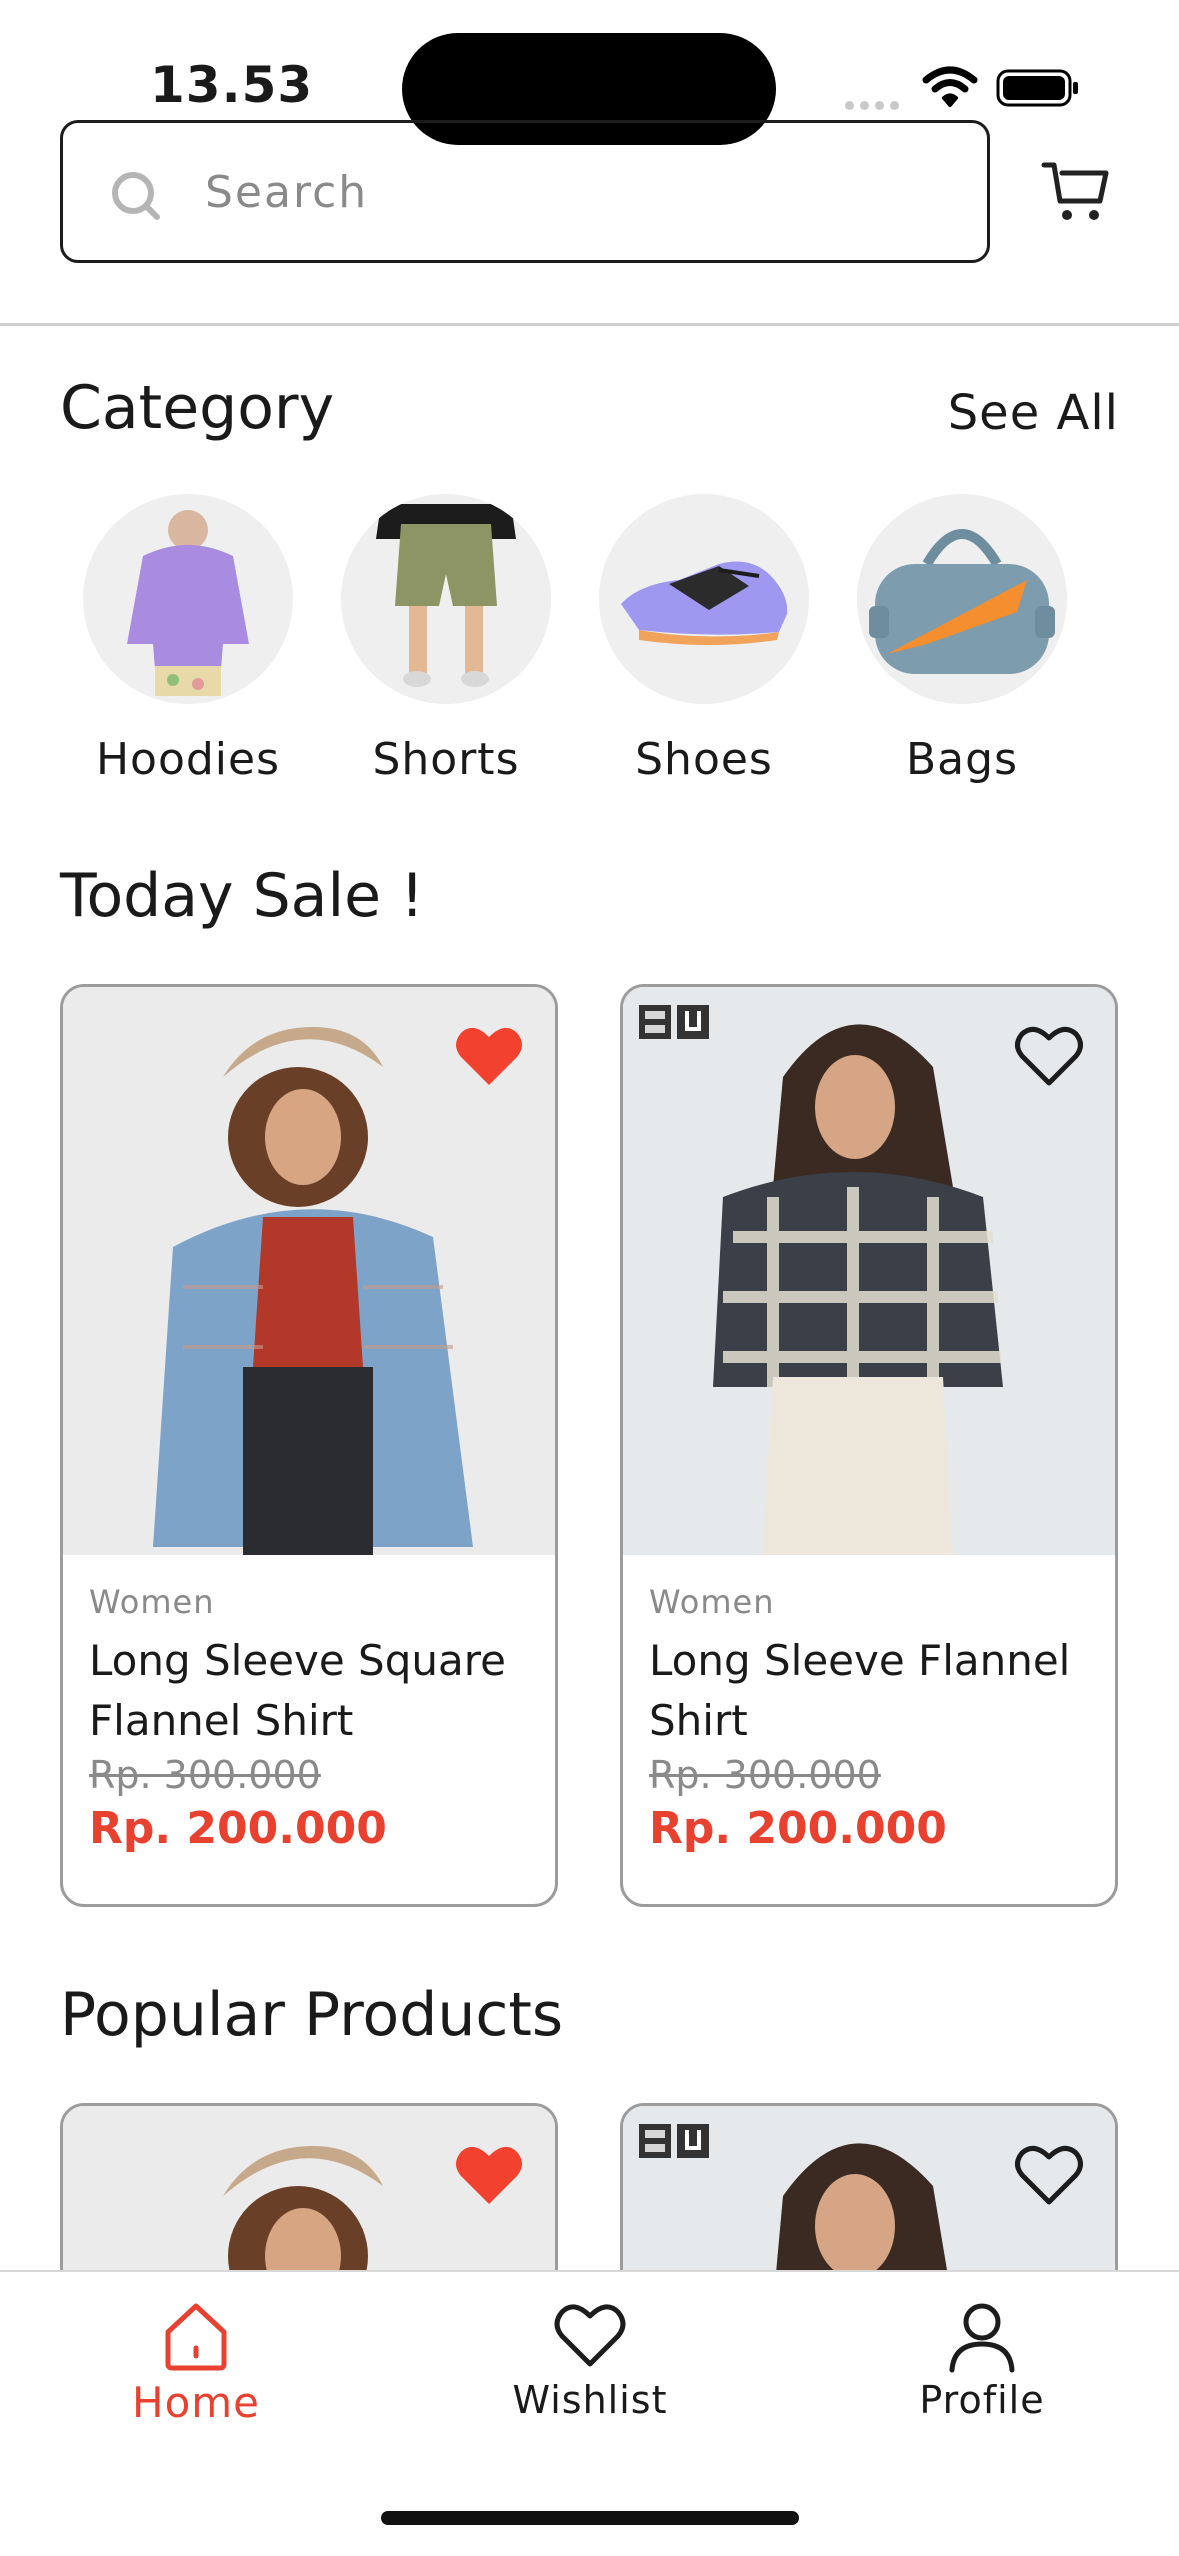 Image resolution: width=1179 pixels, height=2556 pixels. I want to click on nav-item-profile: Profile, so click(982, 2360).